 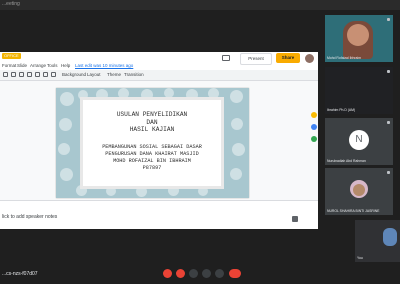 What do you see at coordinates (152, 122) in the screenshot?
I see `slide-title-line2: DAN` at bounding box center [152, 122].